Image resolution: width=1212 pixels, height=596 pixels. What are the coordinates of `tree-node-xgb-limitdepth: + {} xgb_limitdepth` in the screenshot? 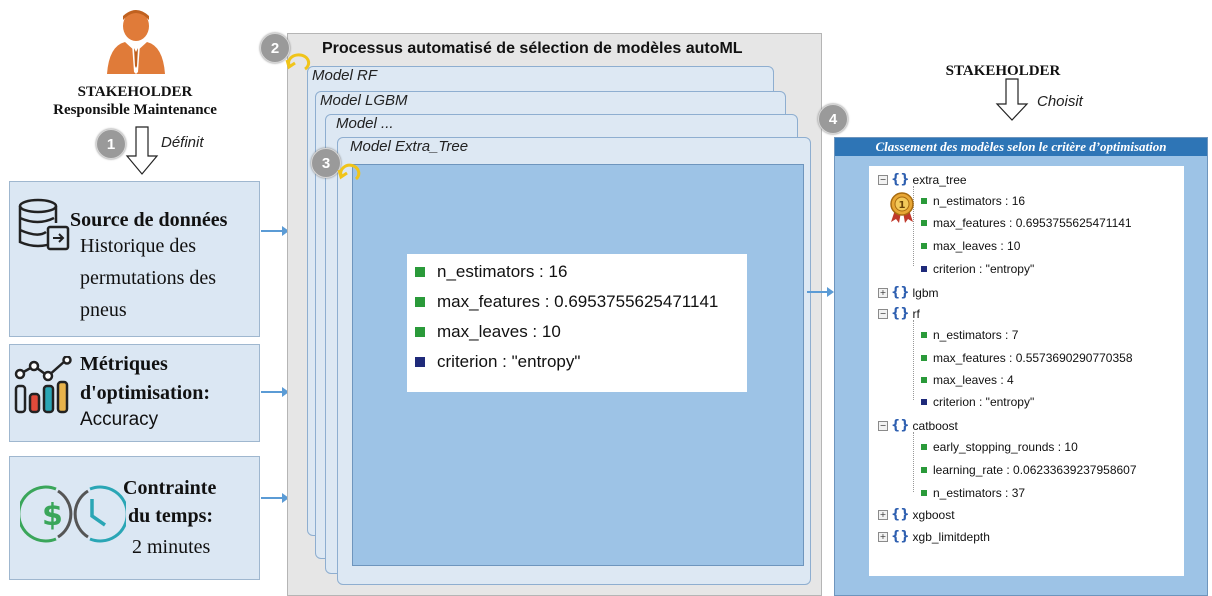 It's located at (934, 536).